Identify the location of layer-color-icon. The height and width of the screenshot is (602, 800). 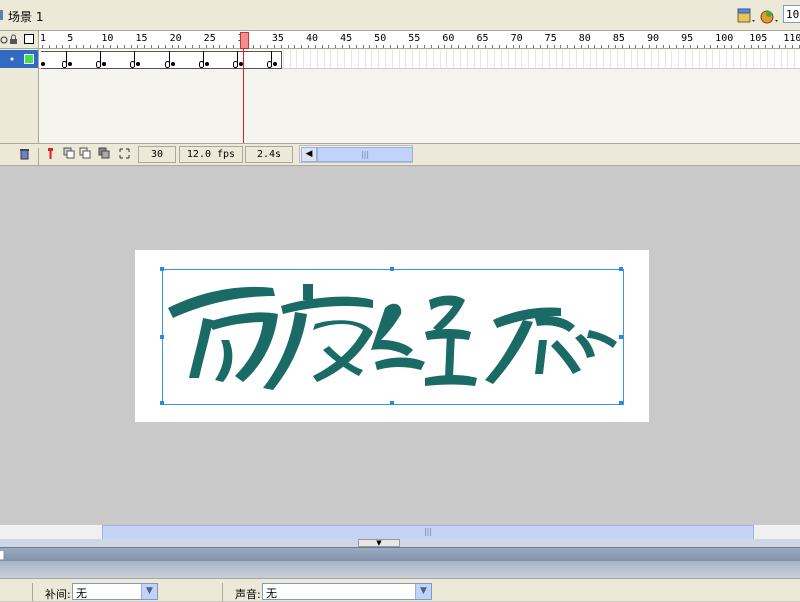
(29, 59).